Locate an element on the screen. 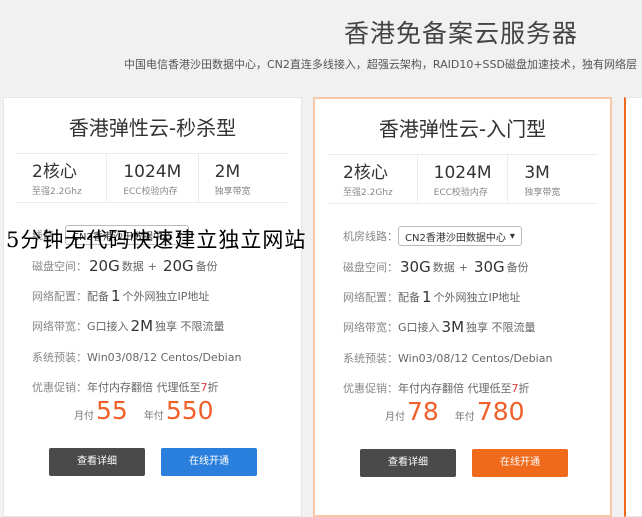 This screenshot has width=642, height=517. monthly-price: 78 is located at coordinates (423, 411).